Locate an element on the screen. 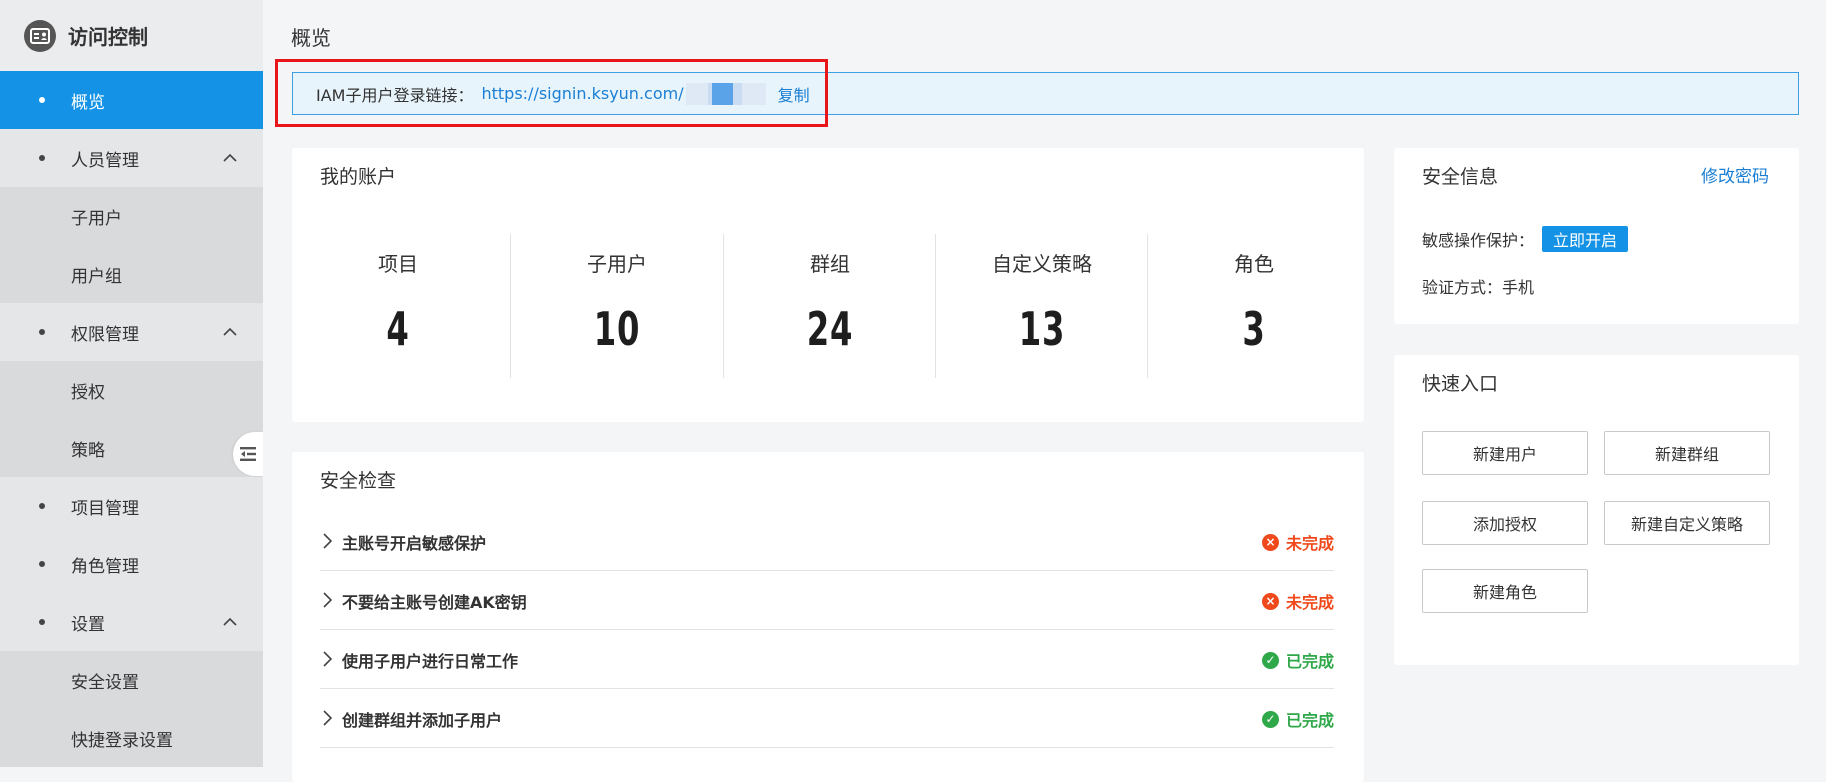 This screenshot has width=1826, height=782. login-link-bar: IAM子用户登录链接： https://signin.ksyun.com/ 复制 is located at coordinates (1045, 93).